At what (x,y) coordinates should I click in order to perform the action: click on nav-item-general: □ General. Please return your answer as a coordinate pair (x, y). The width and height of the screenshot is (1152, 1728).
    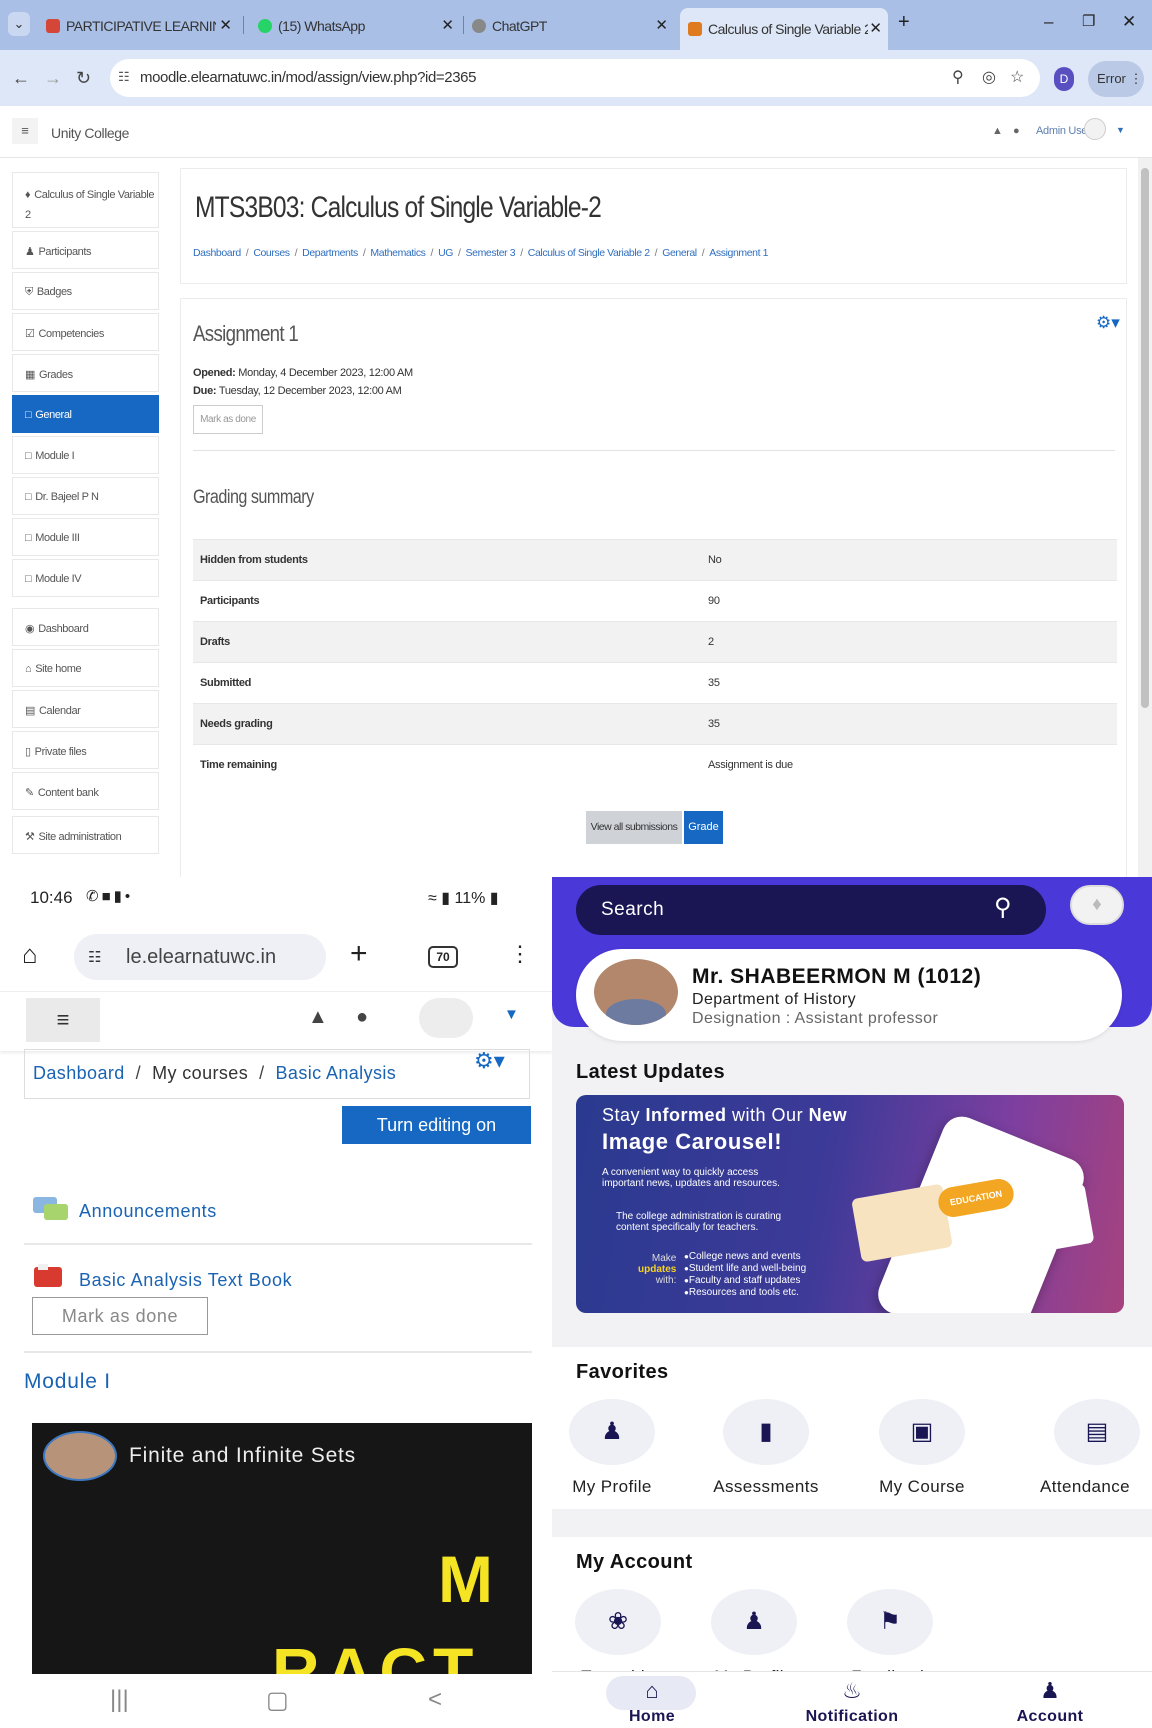
    Looking at the image, I should click on (85, 414).